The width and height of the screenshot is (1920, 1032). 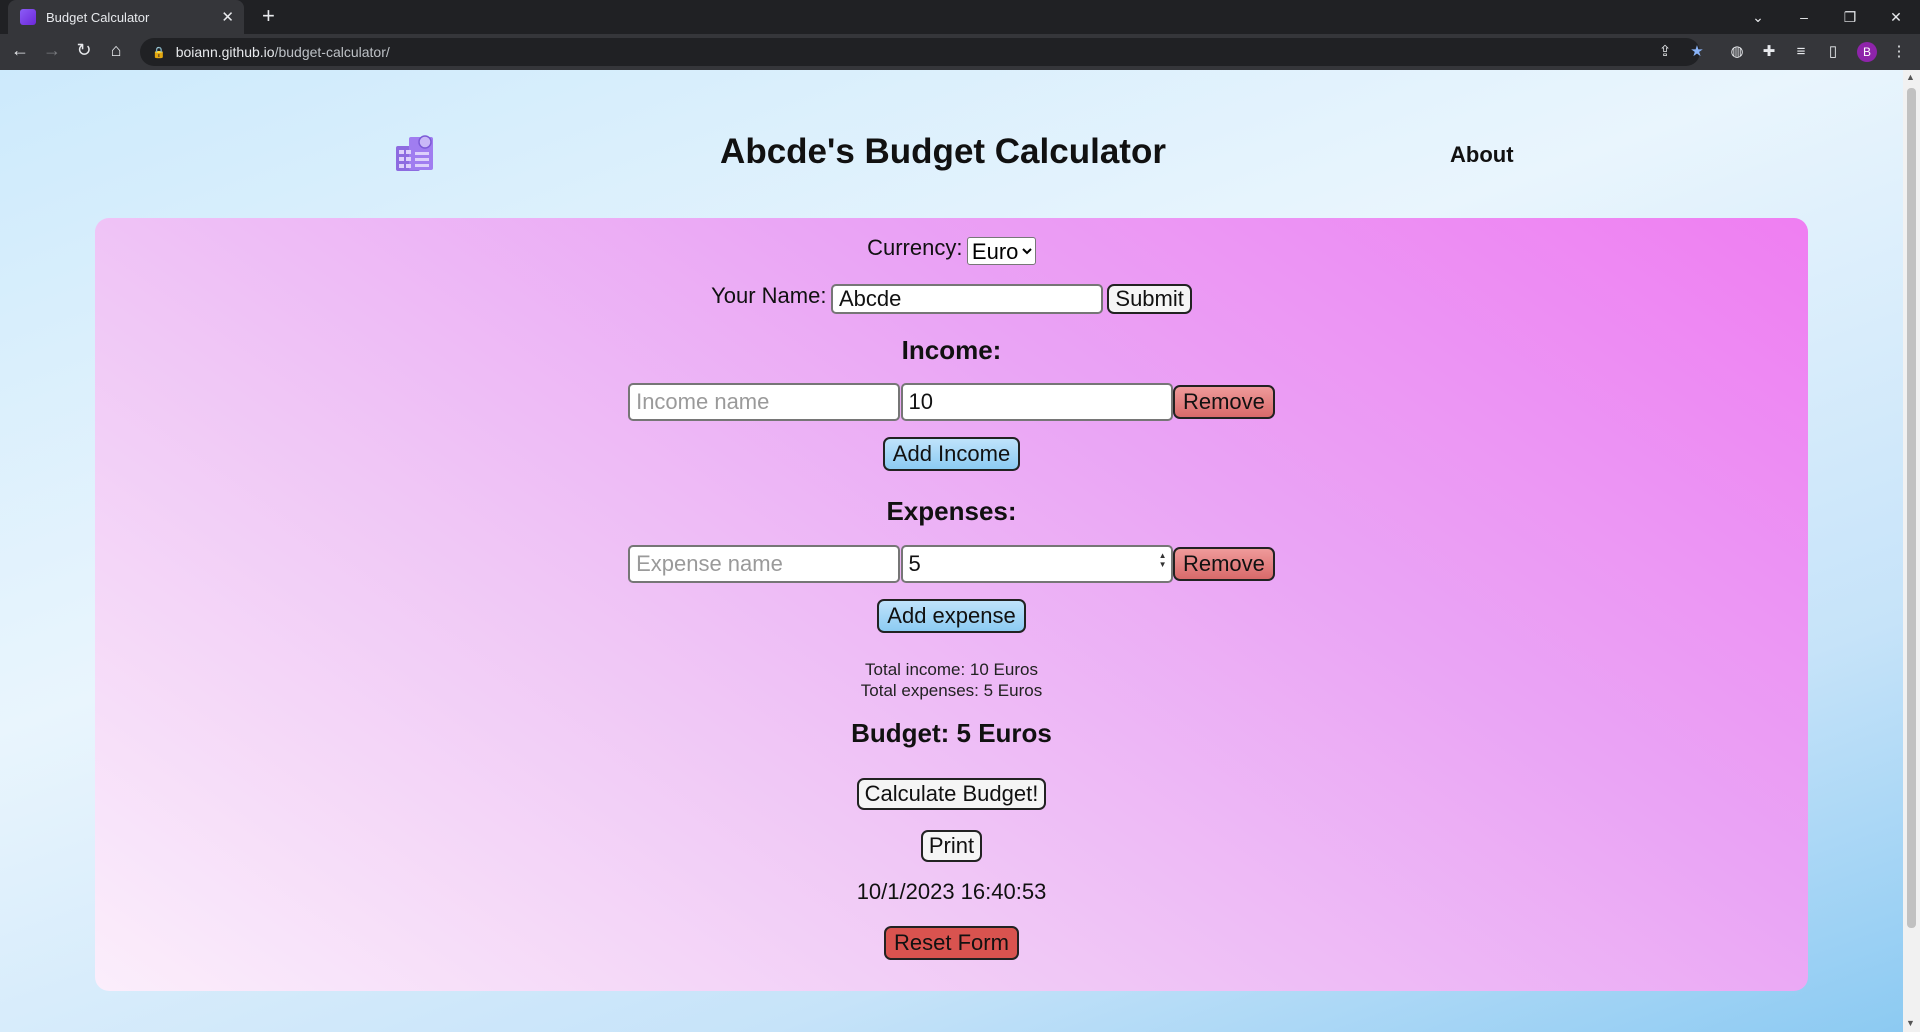 What do you see at coordinates (960, 17) in the screenshot?
I see `browser-tabstrip: Budget Calculator ✕ + ⌄ – ❐ ✕` at bounding box center [960, 17].